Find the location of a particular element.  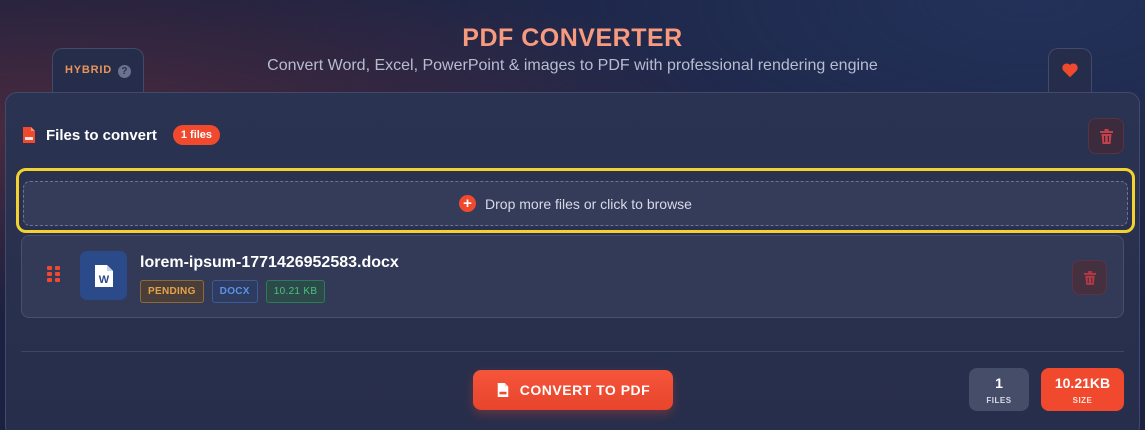

dropzone: + Drop more files or click to browse is located at coordinates (575, 203).